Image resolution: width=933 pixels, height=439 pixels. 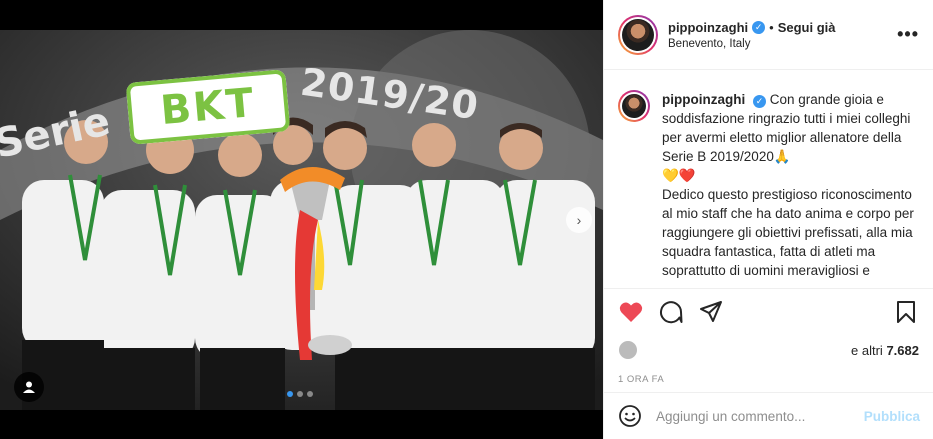 I want to click on bookmark-icon, so click(x=906, y=311).